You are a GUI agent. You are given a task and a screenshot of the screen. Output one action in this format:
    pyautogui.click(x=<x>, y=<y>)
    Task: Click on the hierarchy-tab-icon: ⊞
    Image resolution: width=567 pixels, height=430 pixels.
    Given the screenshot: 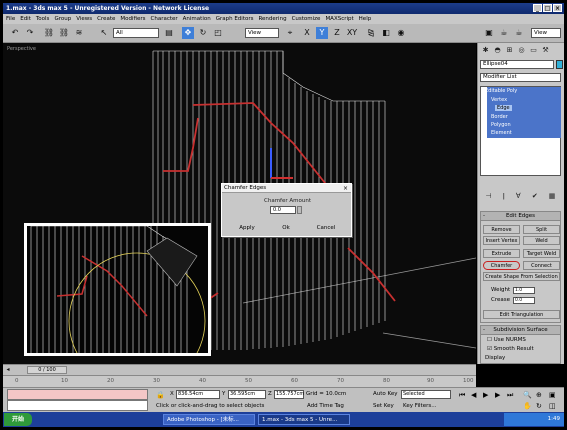 What is the action you would take?
    pyautogui.click(x=509, y=50)
    